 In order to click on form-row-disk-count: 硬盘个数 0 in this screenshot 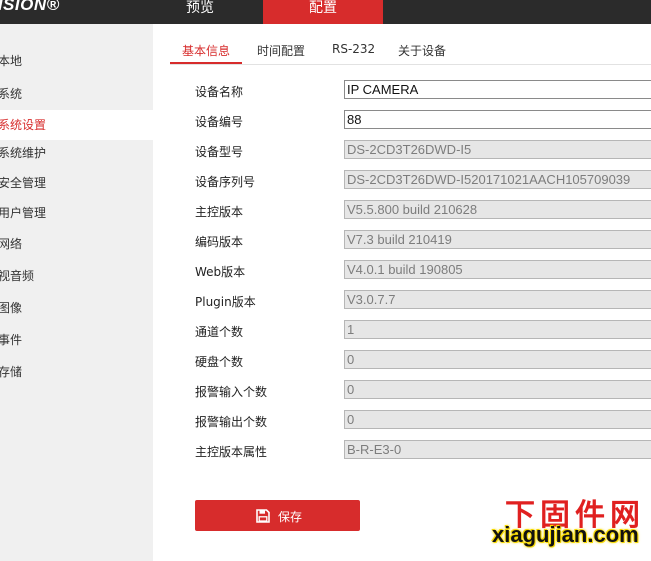, I will do `click(423, 360)`.